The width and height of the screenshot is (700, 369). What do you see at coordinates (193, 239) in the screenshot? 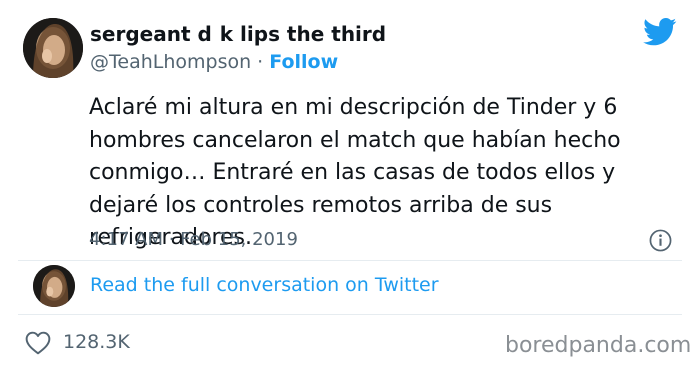
I see `tweet-timestamp: 4:17 AM · Feb 15, 2019` at bounding box center [193, 239].